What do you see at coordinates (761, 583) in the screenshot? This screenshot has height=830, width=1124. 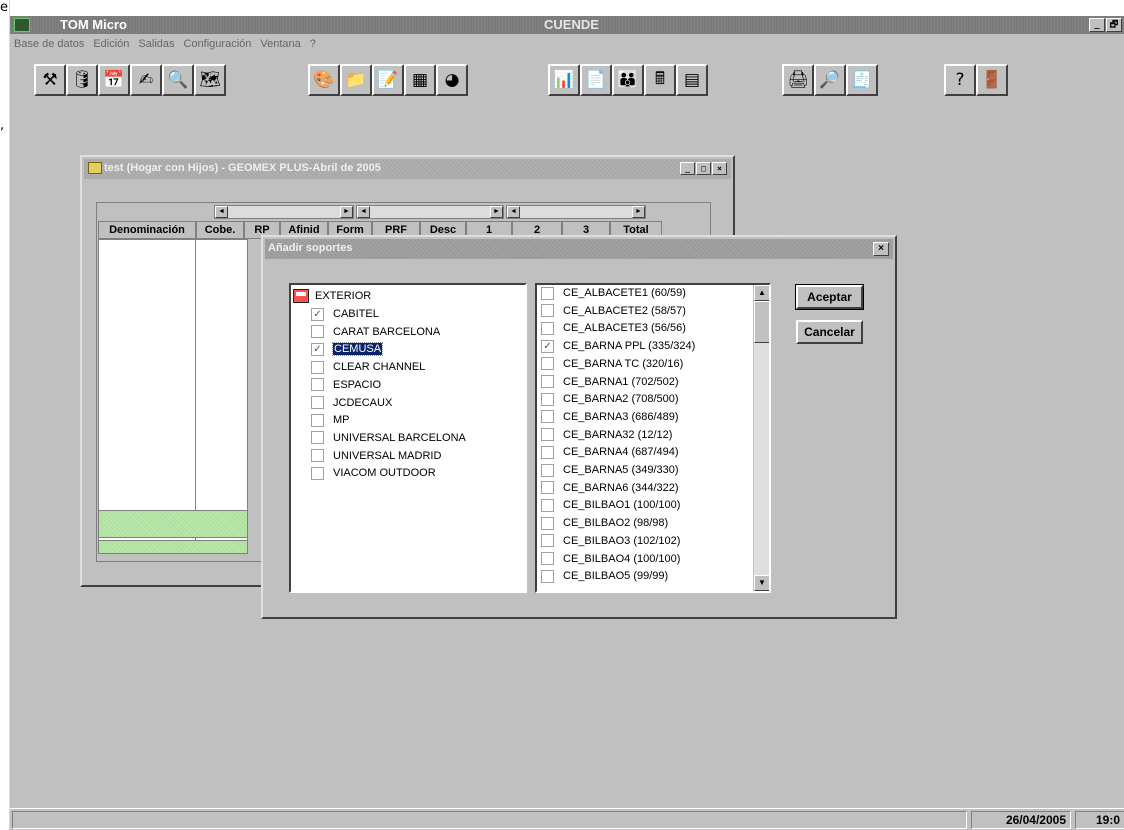 I see `scroll-down-icon: ▼` at bounding box center [761, 583].